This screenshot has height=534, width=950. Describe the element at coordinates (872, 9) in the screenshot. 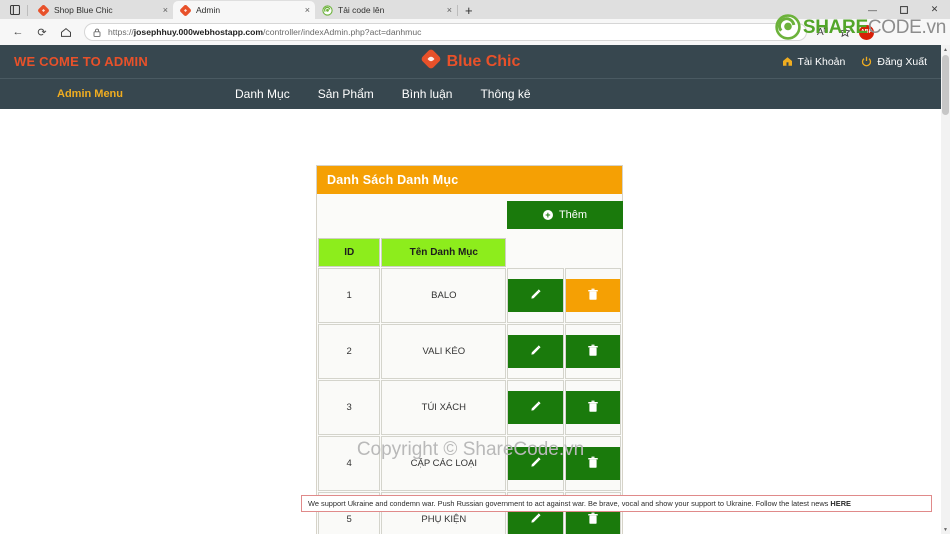

I see `minimize-button: —` at that location.